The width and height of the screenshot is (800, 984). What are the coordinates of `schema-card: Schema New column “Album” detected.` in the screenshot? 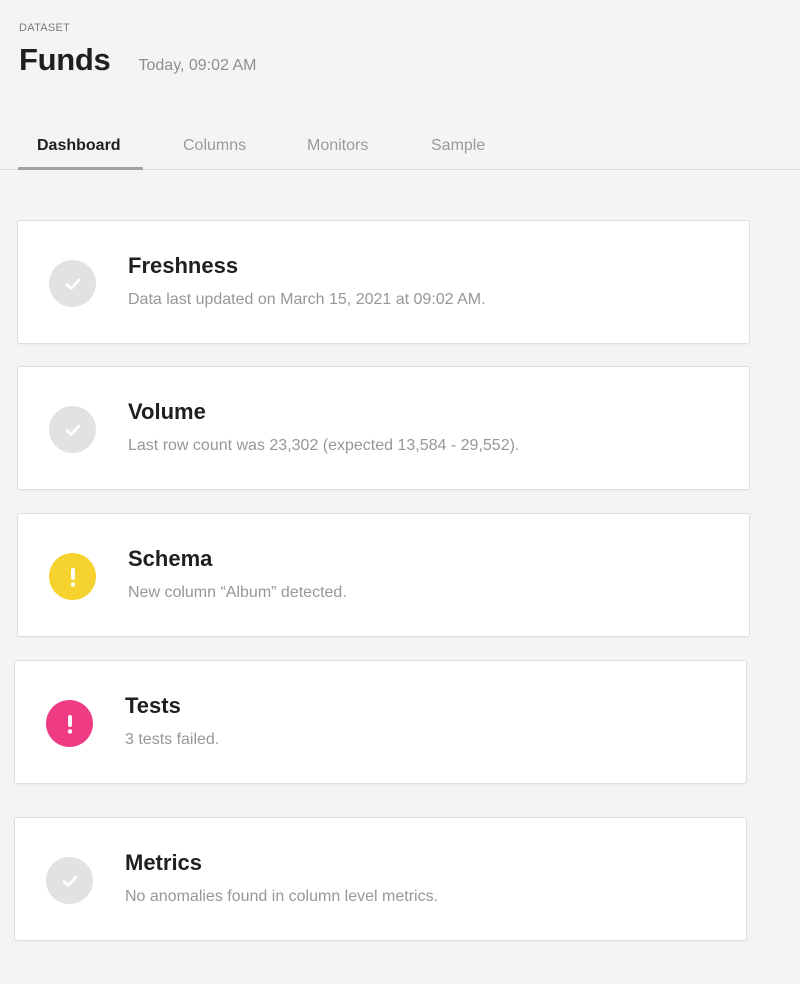 It's located at (383, 575).